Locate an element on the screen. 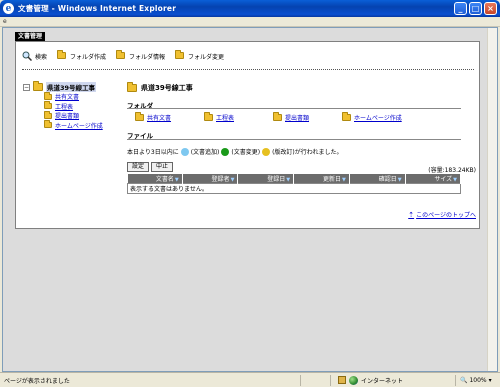  folder-info-tool: フォルダ情報 is located at coordinates (141, 55).